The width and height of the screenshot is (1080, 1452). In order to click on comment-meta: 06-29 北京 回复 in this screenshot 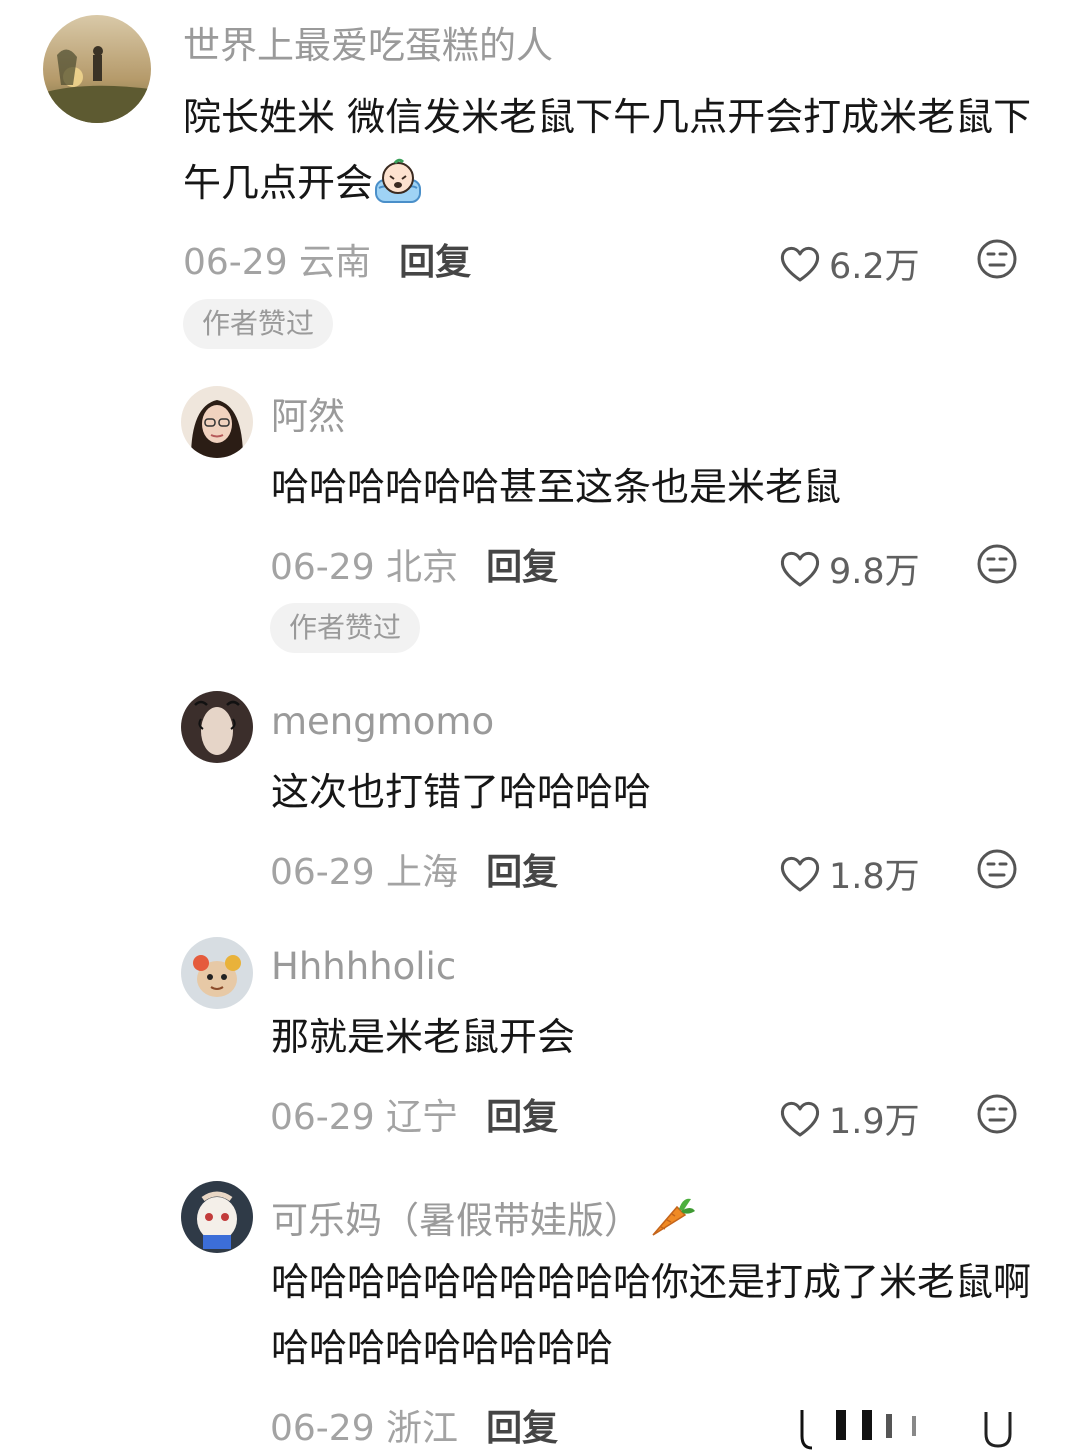, I will do `click(414, 566)`.